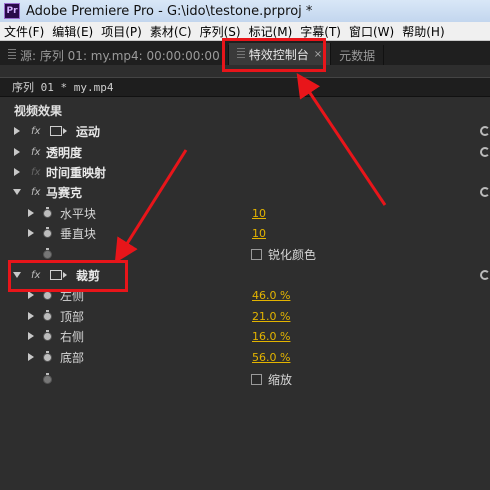 This screenshot has width=490, height=490. What do you see at coordinates (171, 31) in the screenshot?
I see `menu-clip: 素材(C)` at bounding box center [171, 31].